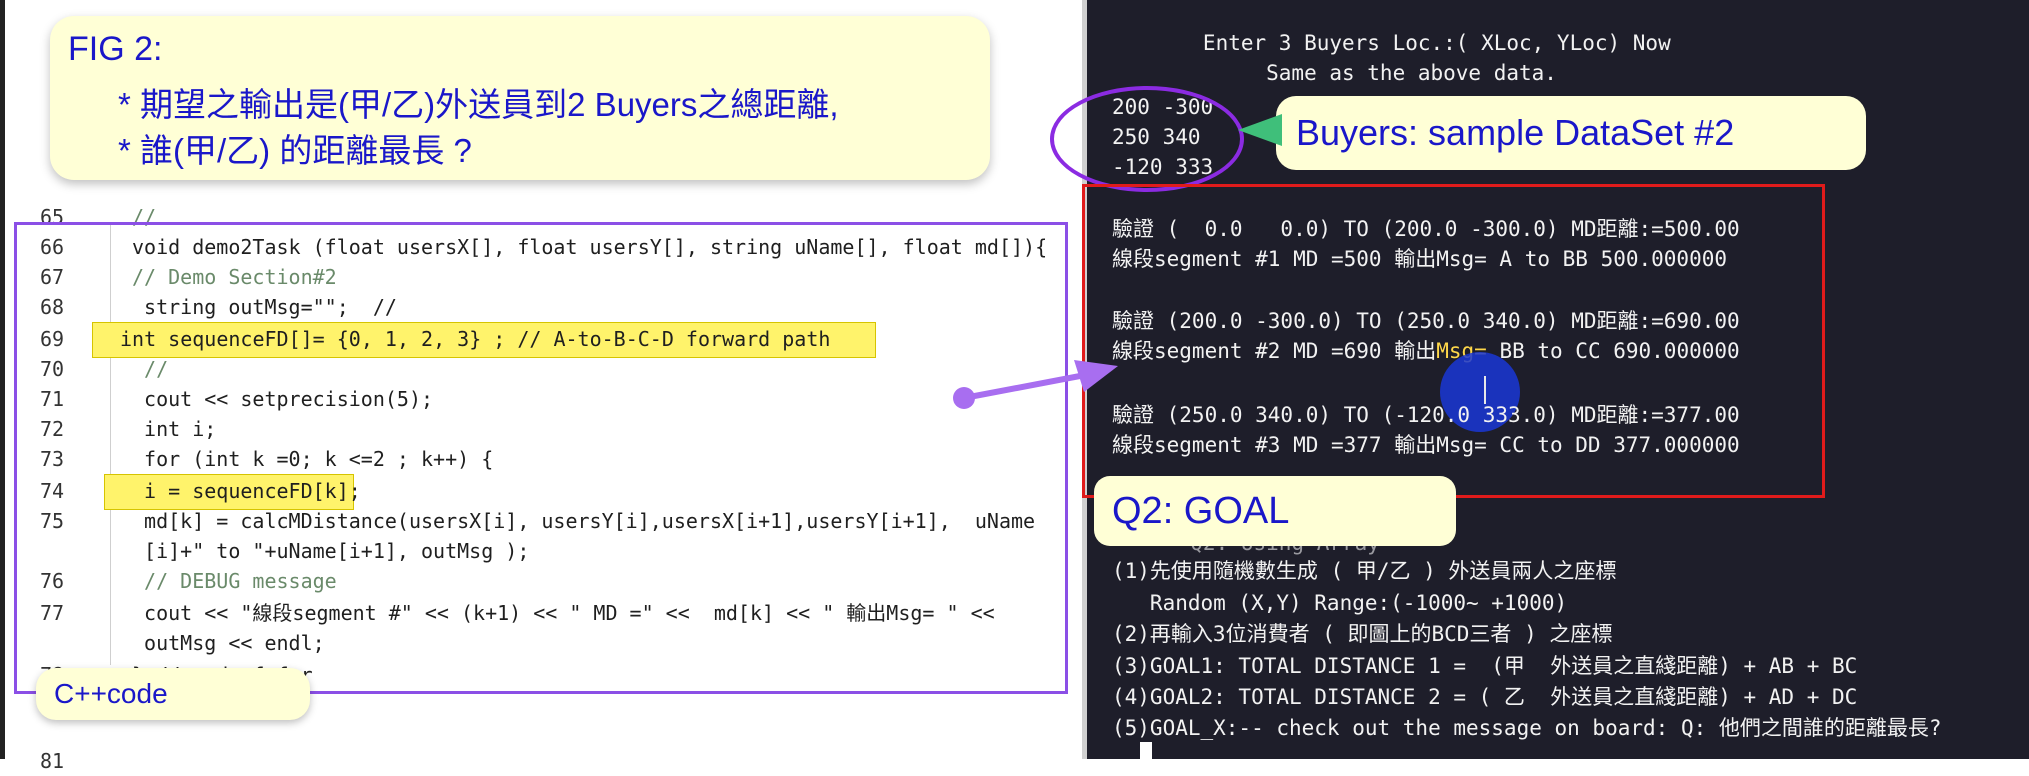 The height and width of the screenshot is (776, 2029). Describe the element at coordinates (1146, 753) in the screenshot. I see `terminal-cursor` at that location.